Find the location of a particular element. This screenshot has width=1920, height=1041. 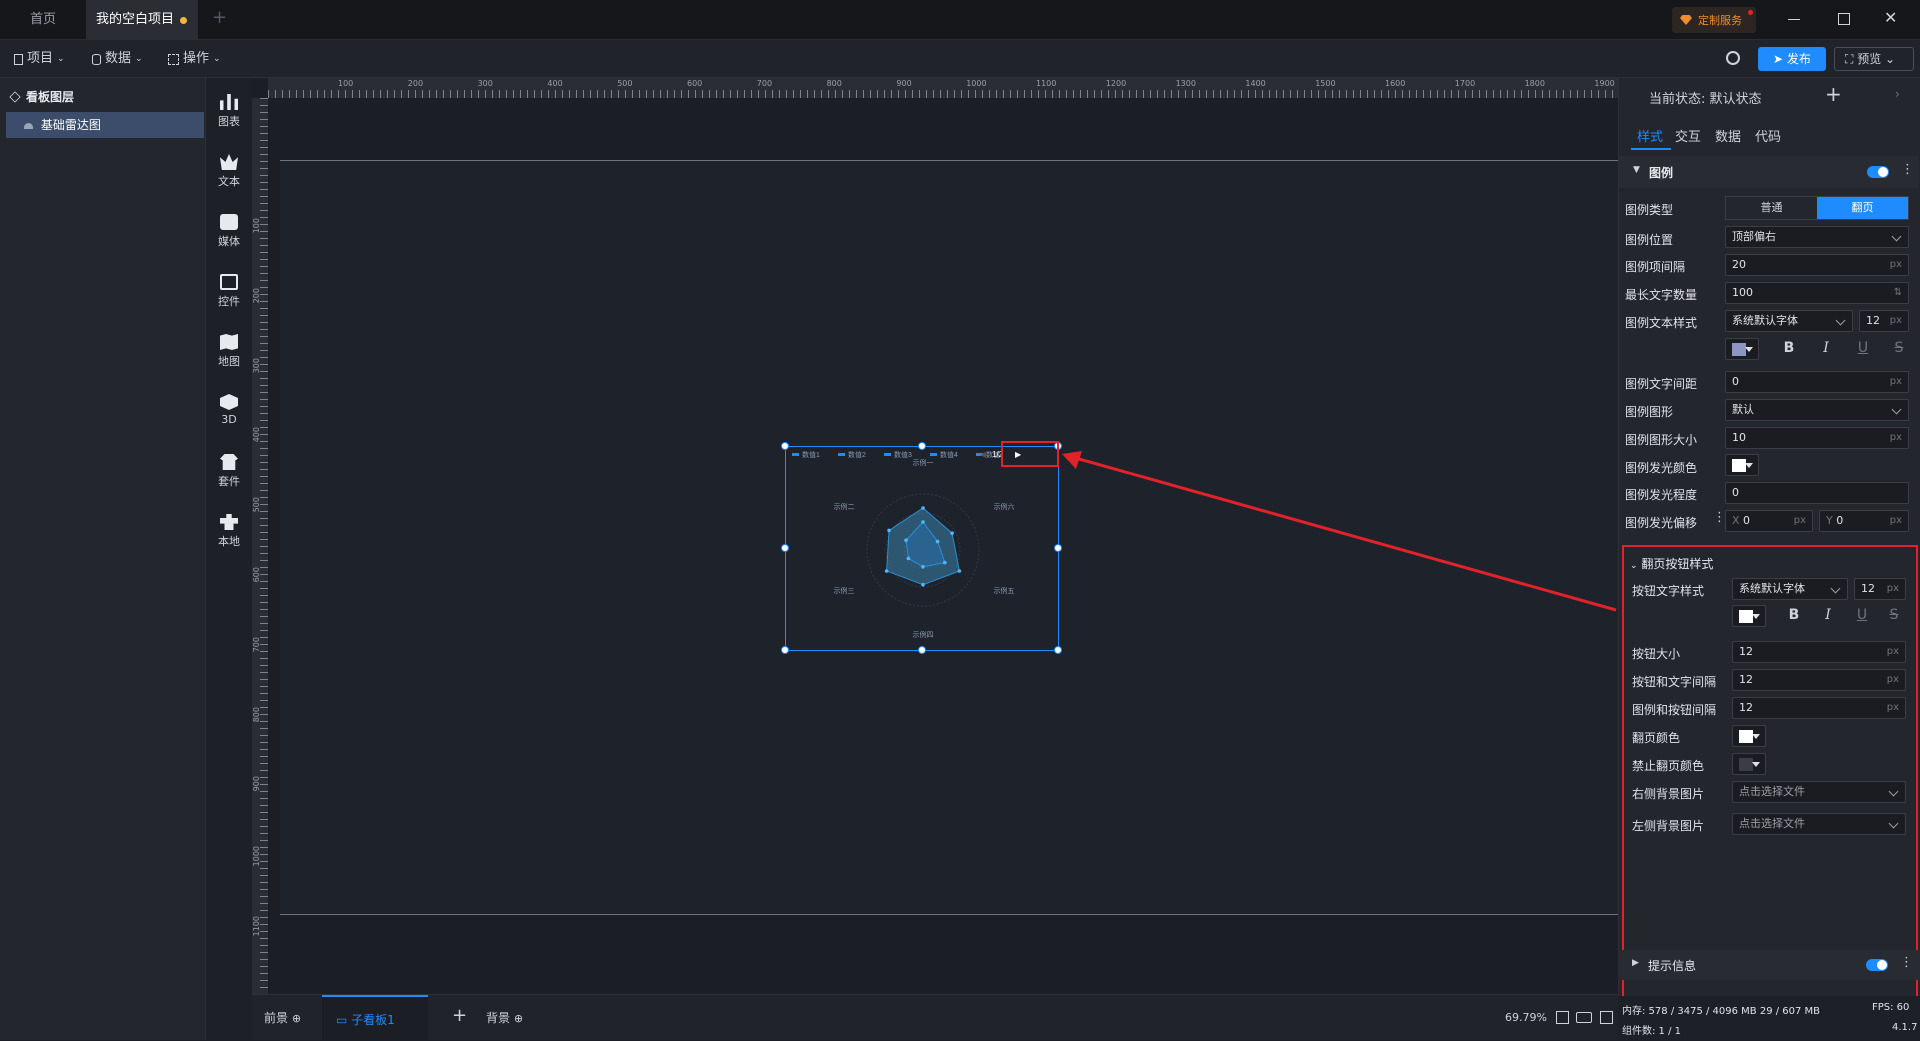

radar-chart-widget: 数值1 数值2 数值3 数值4 数值 ◀ 1/2 ▶ 示例一 示例二 示例三 示例四 示例五 示例六 is located at coordinates (921, 548).